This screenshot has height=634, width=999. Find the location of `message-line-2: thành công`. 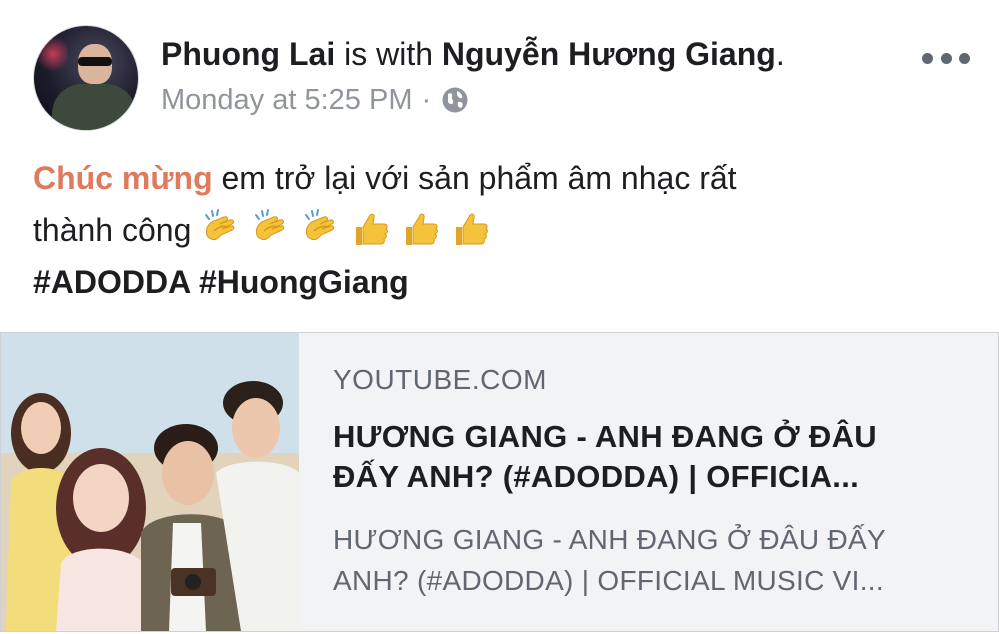

message-line-2: thành công is located at coordinates (483, 230).